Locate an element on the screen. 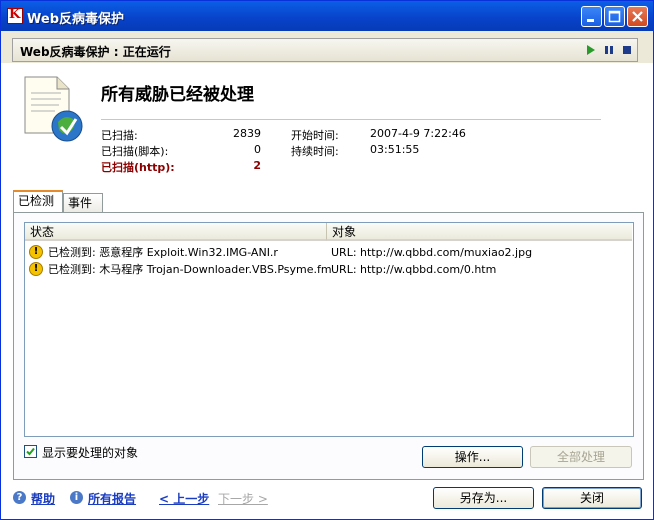  kaspersky-k-icon: K is located at coordinates (15, 15).